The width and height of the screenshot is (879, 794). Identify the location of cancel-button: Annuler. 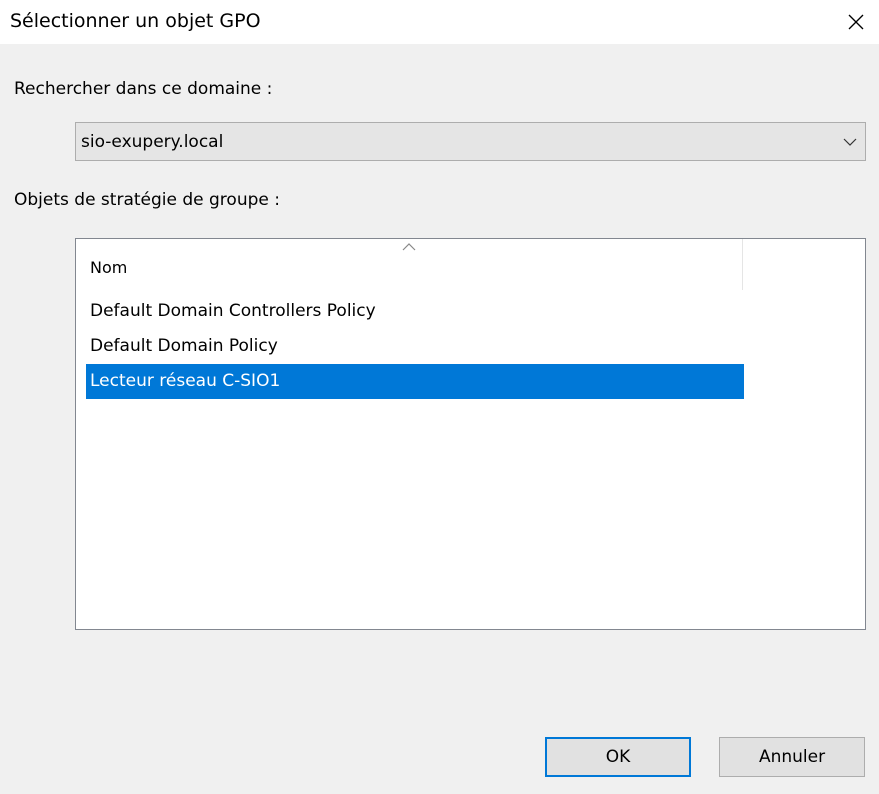
(792, 757).